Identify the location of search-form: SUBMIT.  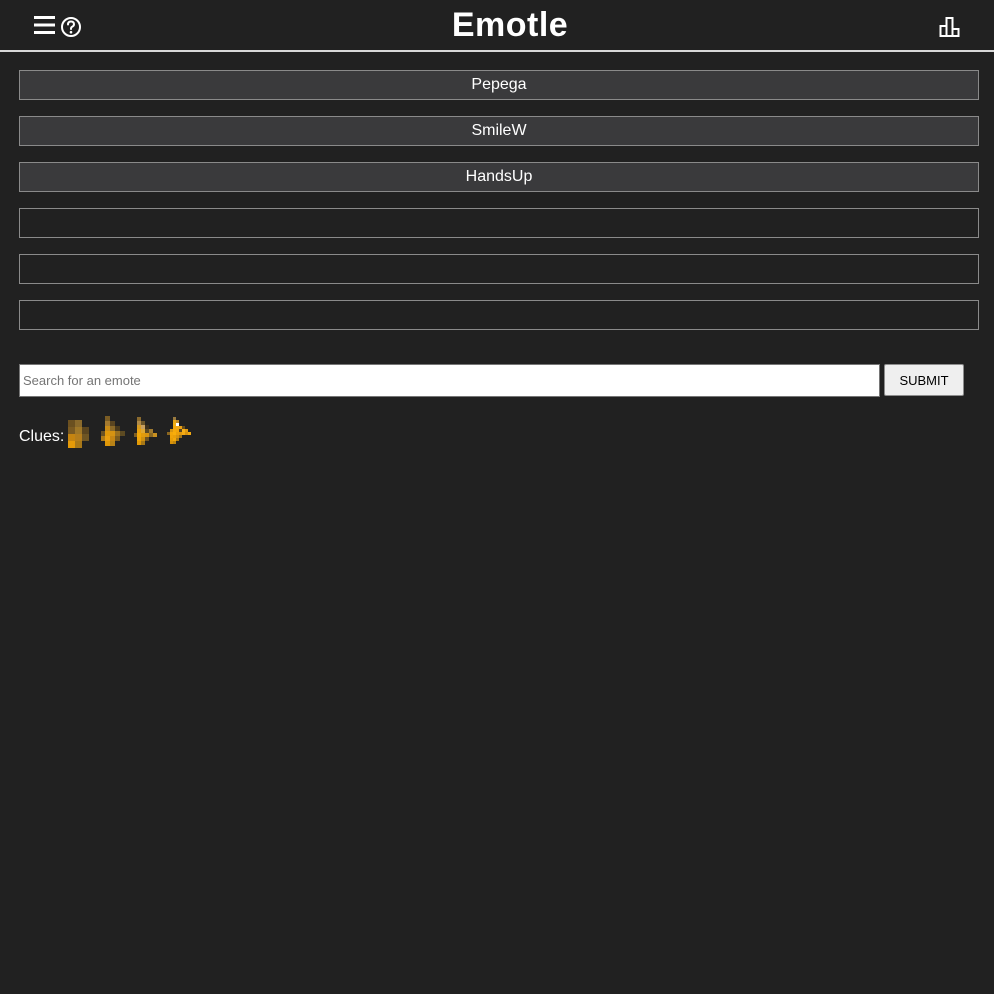
(499, 380).